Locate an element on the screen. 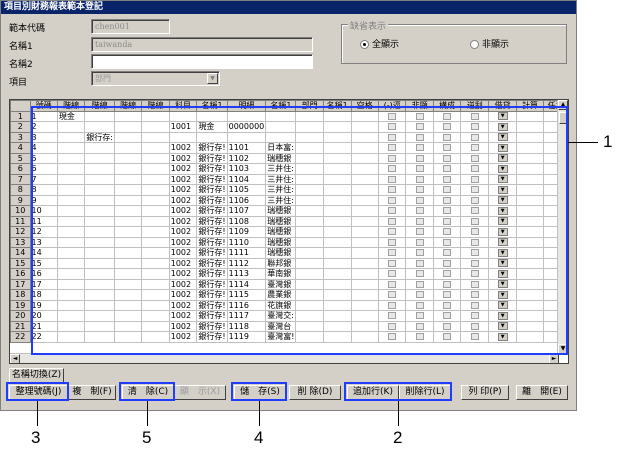  row-number: 19 is located at coordinates (20, 305).